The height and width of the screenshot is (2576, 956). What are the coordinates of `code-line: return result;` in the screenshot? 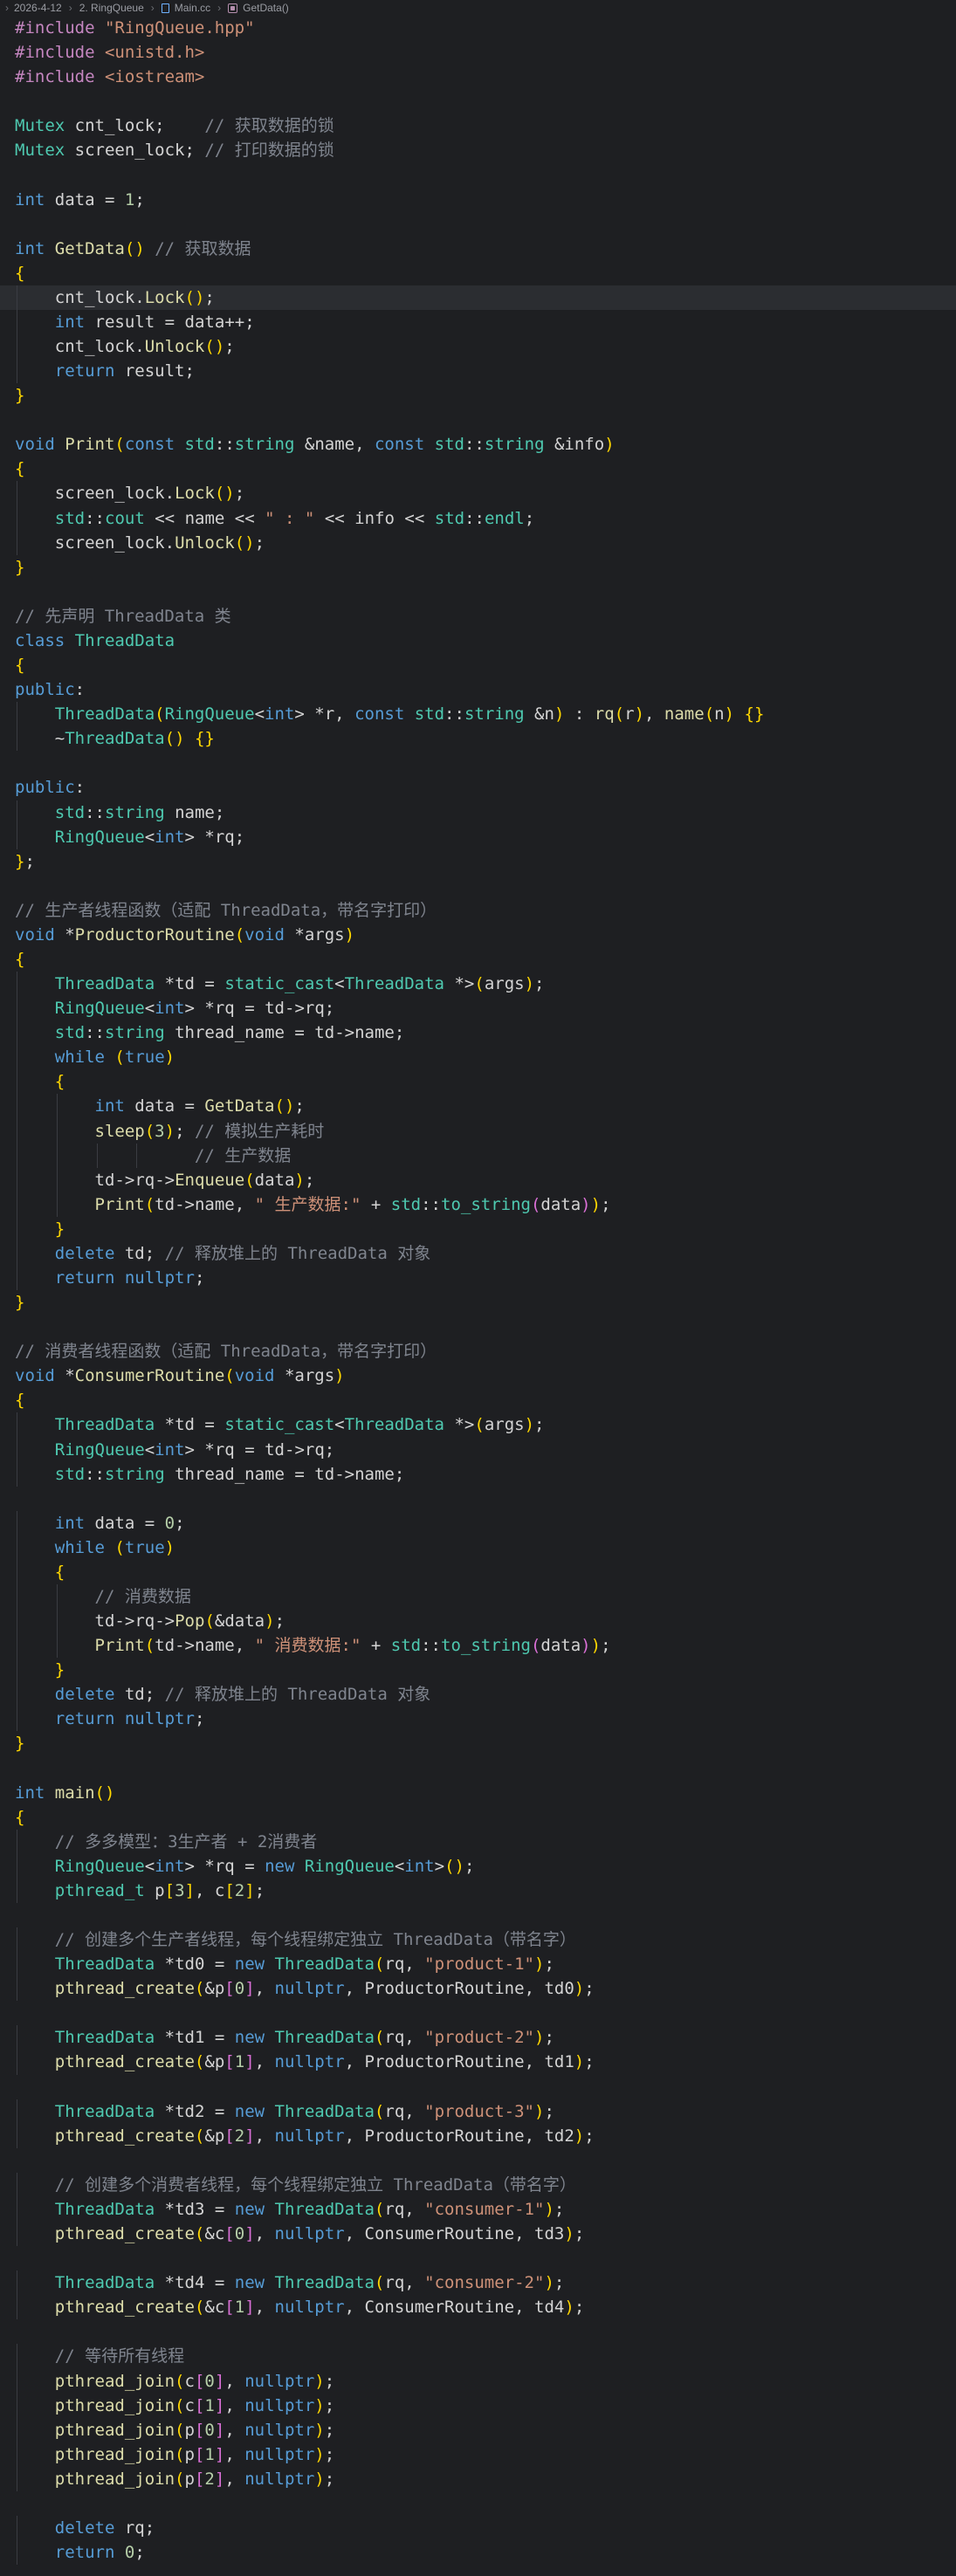 It's located at (486, 372).